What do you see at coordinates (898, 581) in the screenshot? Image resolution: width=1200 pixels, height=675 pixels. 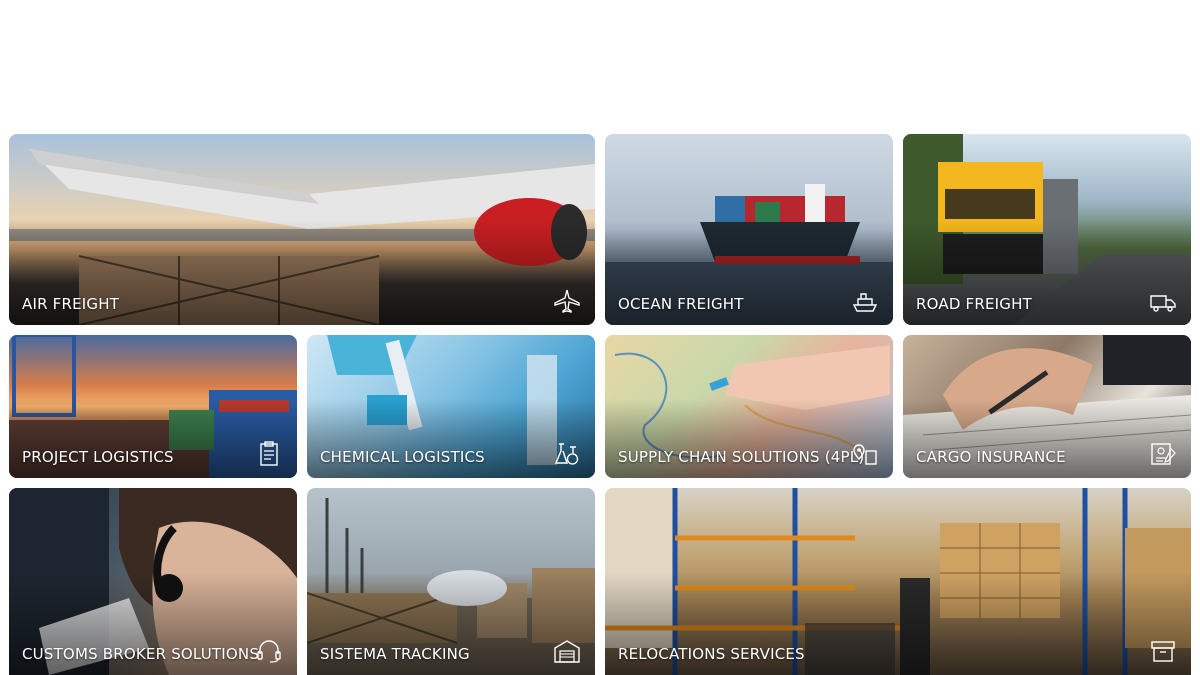 I see `tile-relocations: RELOCATIONS SERVICES` at bounding box center [898, 581].